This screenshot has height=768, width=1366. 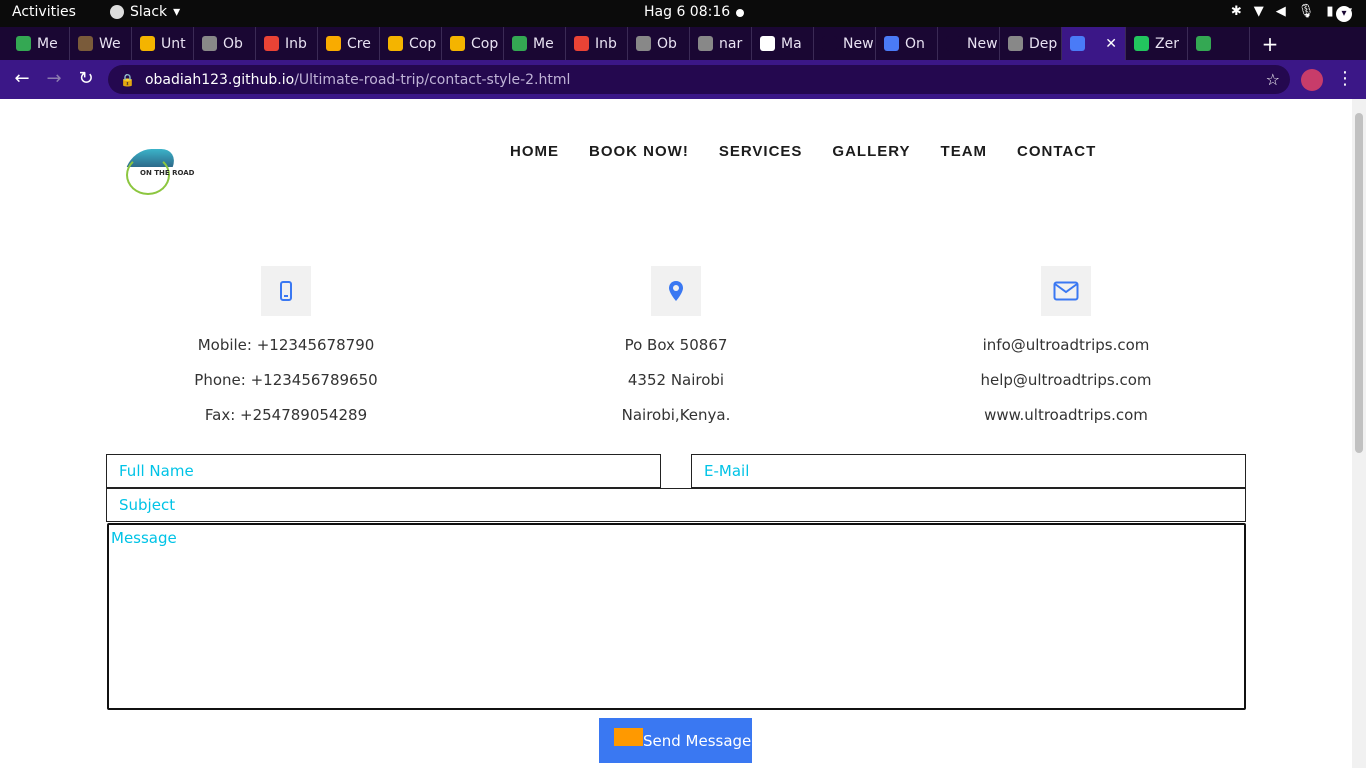 What do you see at coordinates (1330, 11) in the screenshot?
I see `battery-icon: ▮` at bounding box center [1330, 11].